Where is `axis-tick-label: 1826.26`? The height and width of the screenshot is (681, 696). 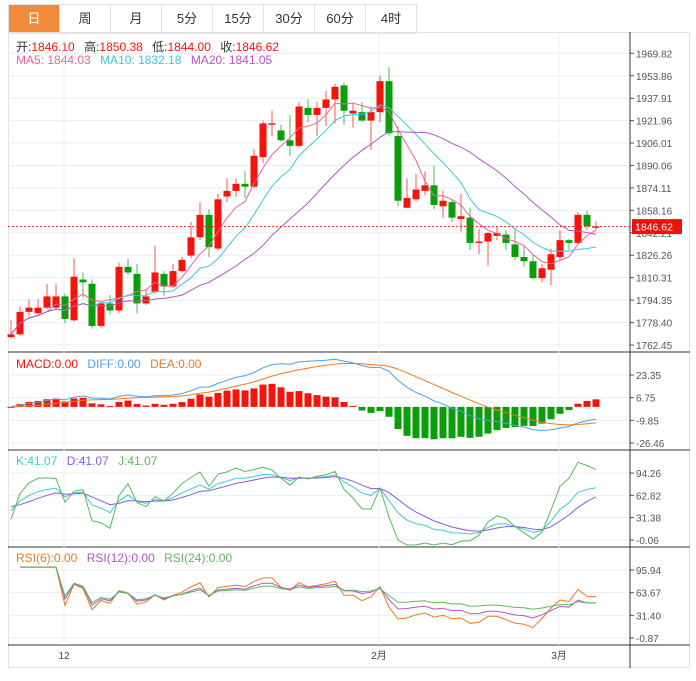
axis-tick-label: 1826.26 is located at coordinates (654, 256).